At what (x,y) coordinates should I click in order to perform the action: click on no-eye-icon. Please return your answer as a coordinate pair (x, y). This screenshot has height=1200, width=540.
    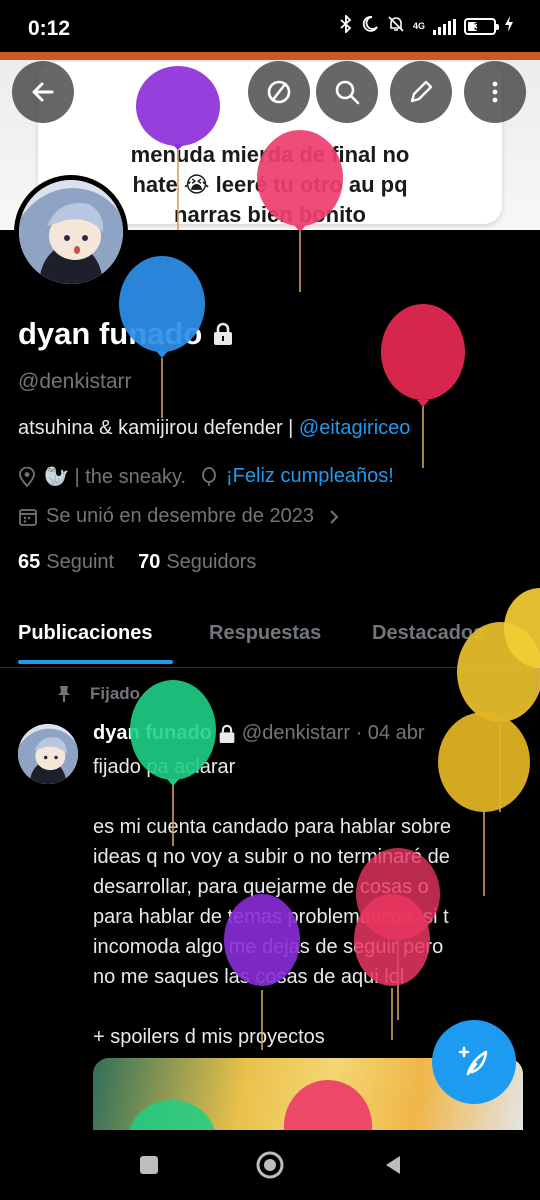
    Looking at the image, I should click on (279, 92).